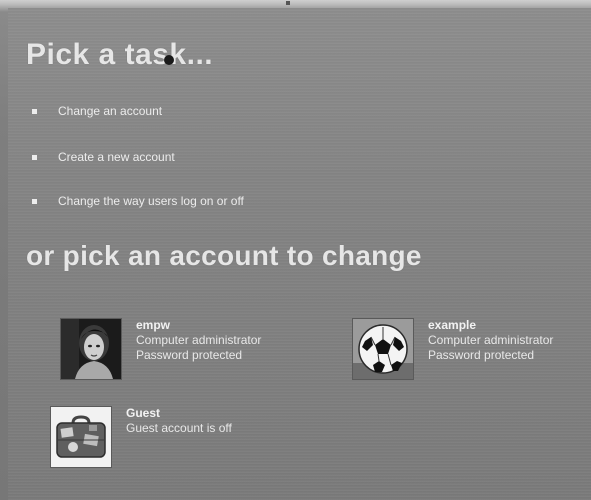 This screenshot has height=500, width=591. What do you see at coordinates (141, 437) in the screenshot?
I see `account-tile-guest: Guest Guest account is off` at bounding box center [141, 437].